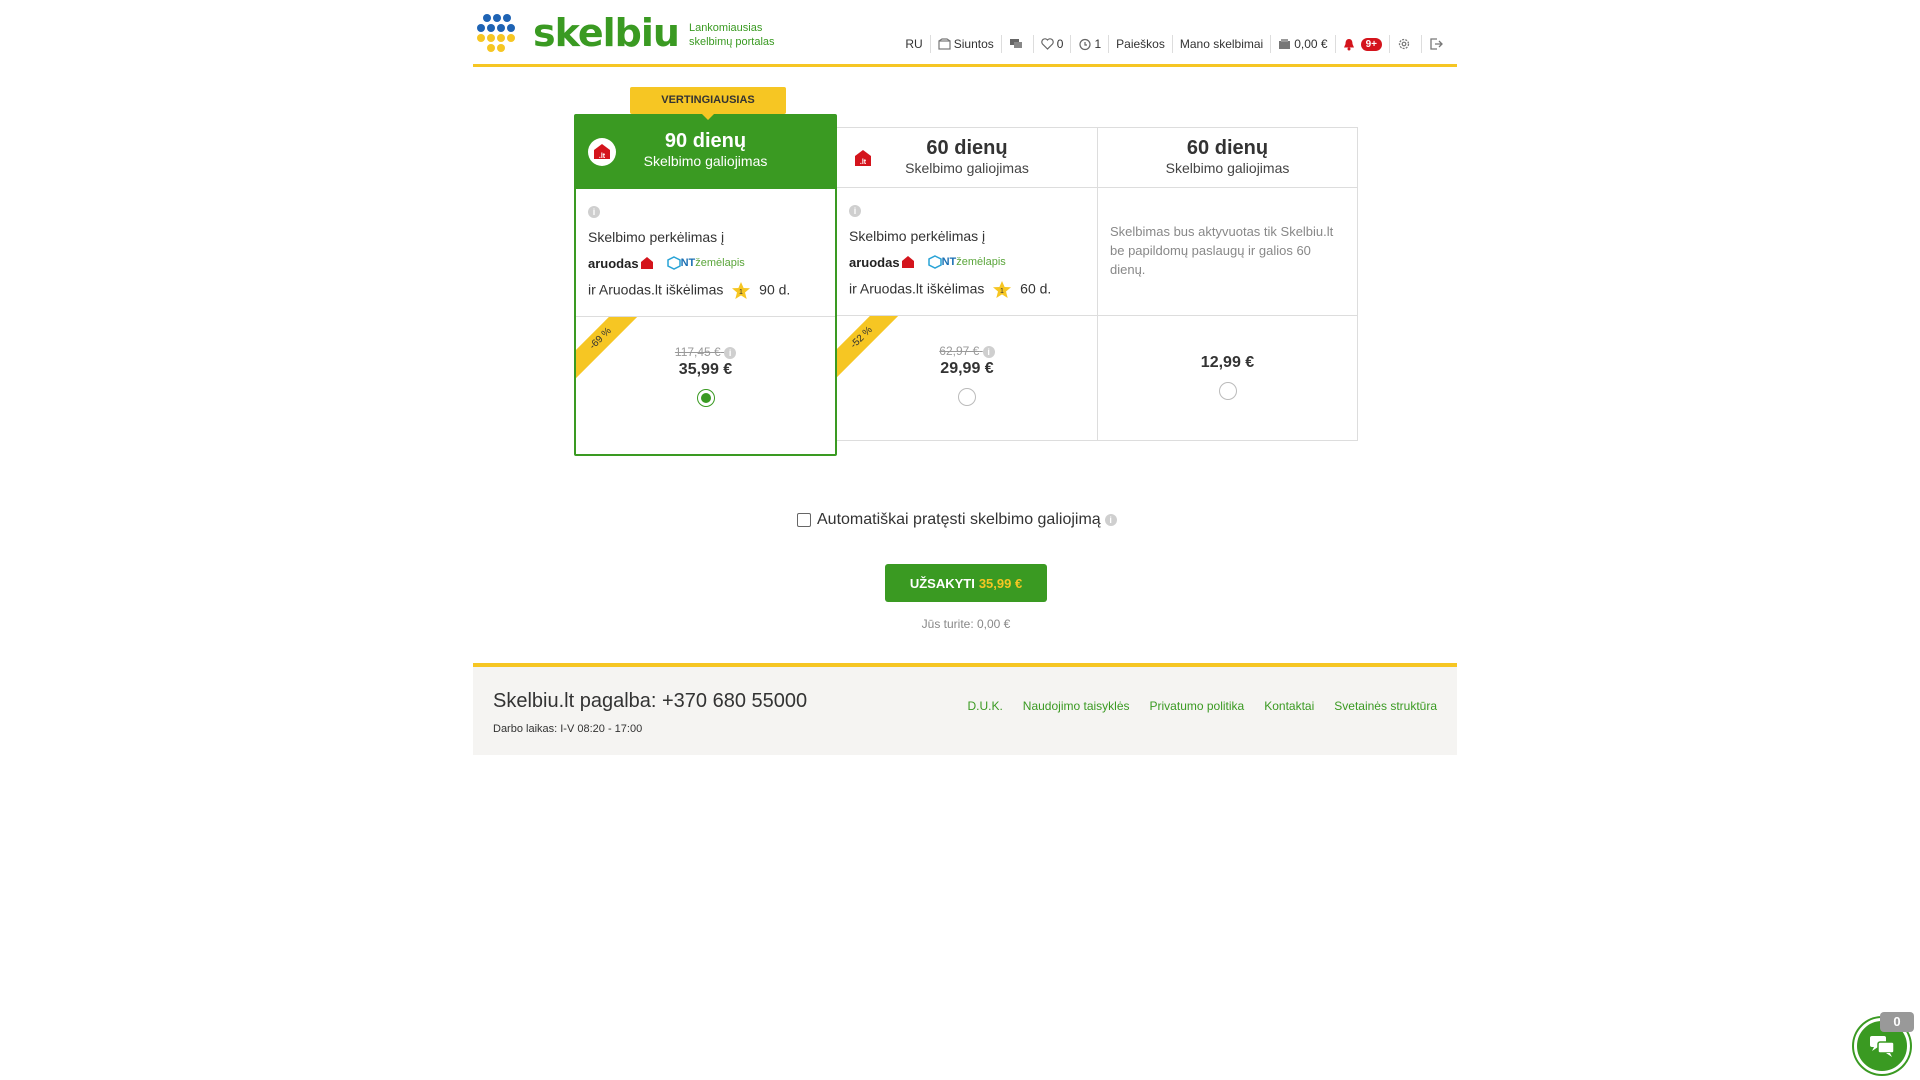  I want to click on plan-header: .lt 60 dienų Skelbimo galiojimas, so click(967, 158).